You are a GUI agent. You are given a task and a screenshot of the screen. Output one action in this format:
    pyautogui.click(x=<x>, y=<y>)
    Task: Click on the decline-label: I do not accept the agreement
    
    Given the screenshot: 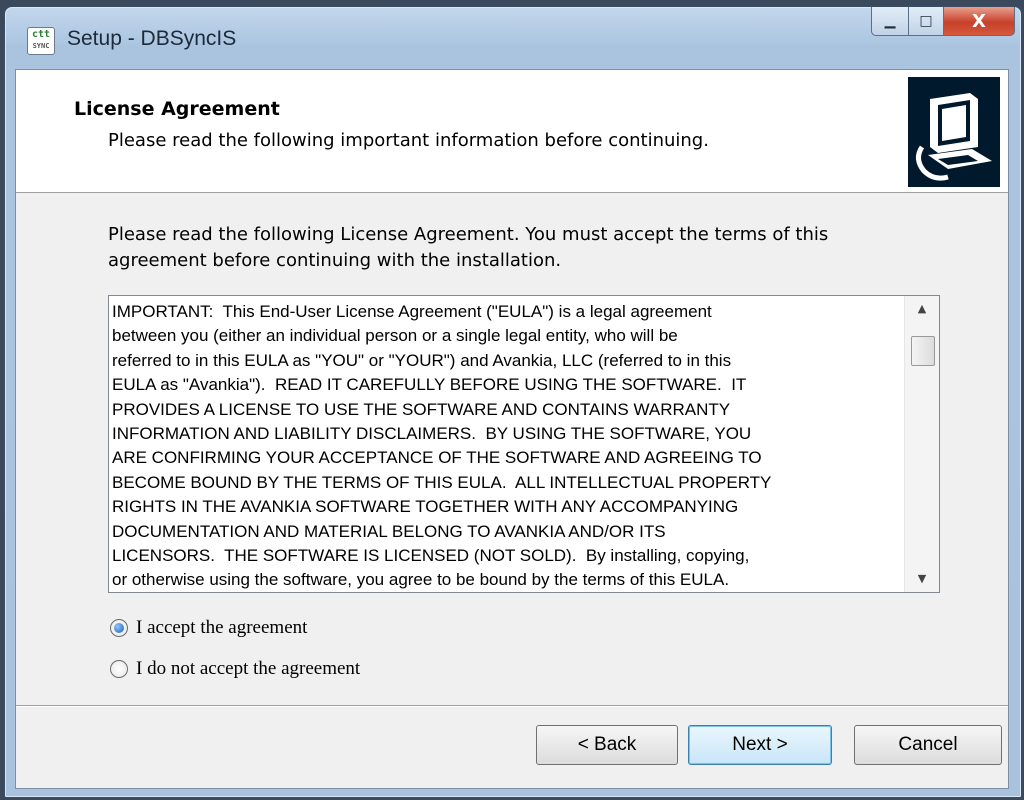 What is the action you would take?
    pyautogui.click(x=248, y=669)
    